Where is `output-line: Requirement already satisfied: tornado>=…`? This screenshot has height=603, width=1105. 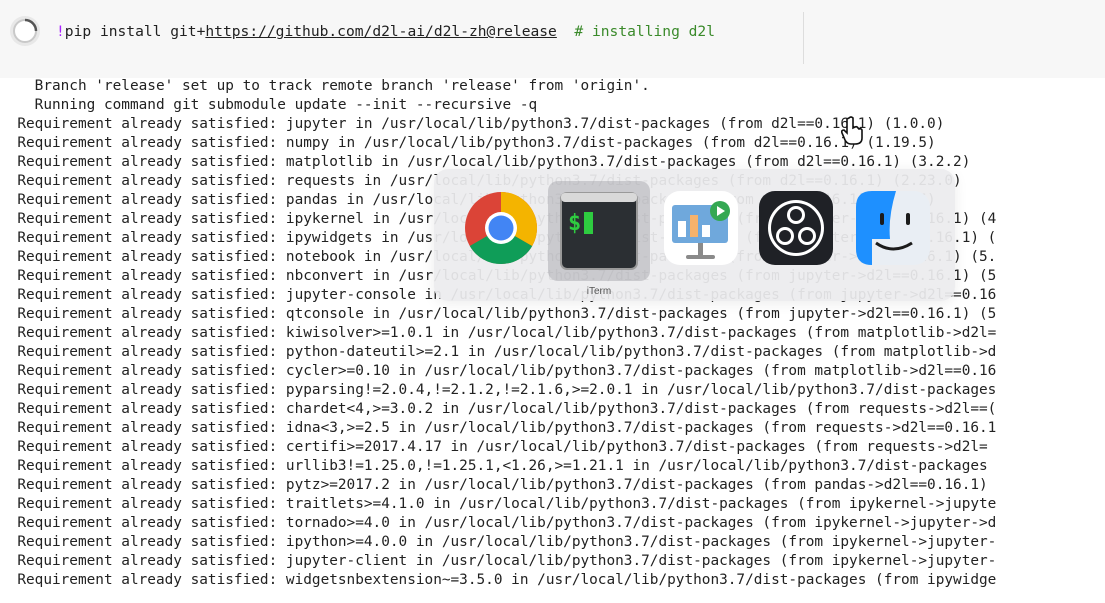
output-line: Requirement already satisfied: tornado>=… is located at coordinates (498, 523).